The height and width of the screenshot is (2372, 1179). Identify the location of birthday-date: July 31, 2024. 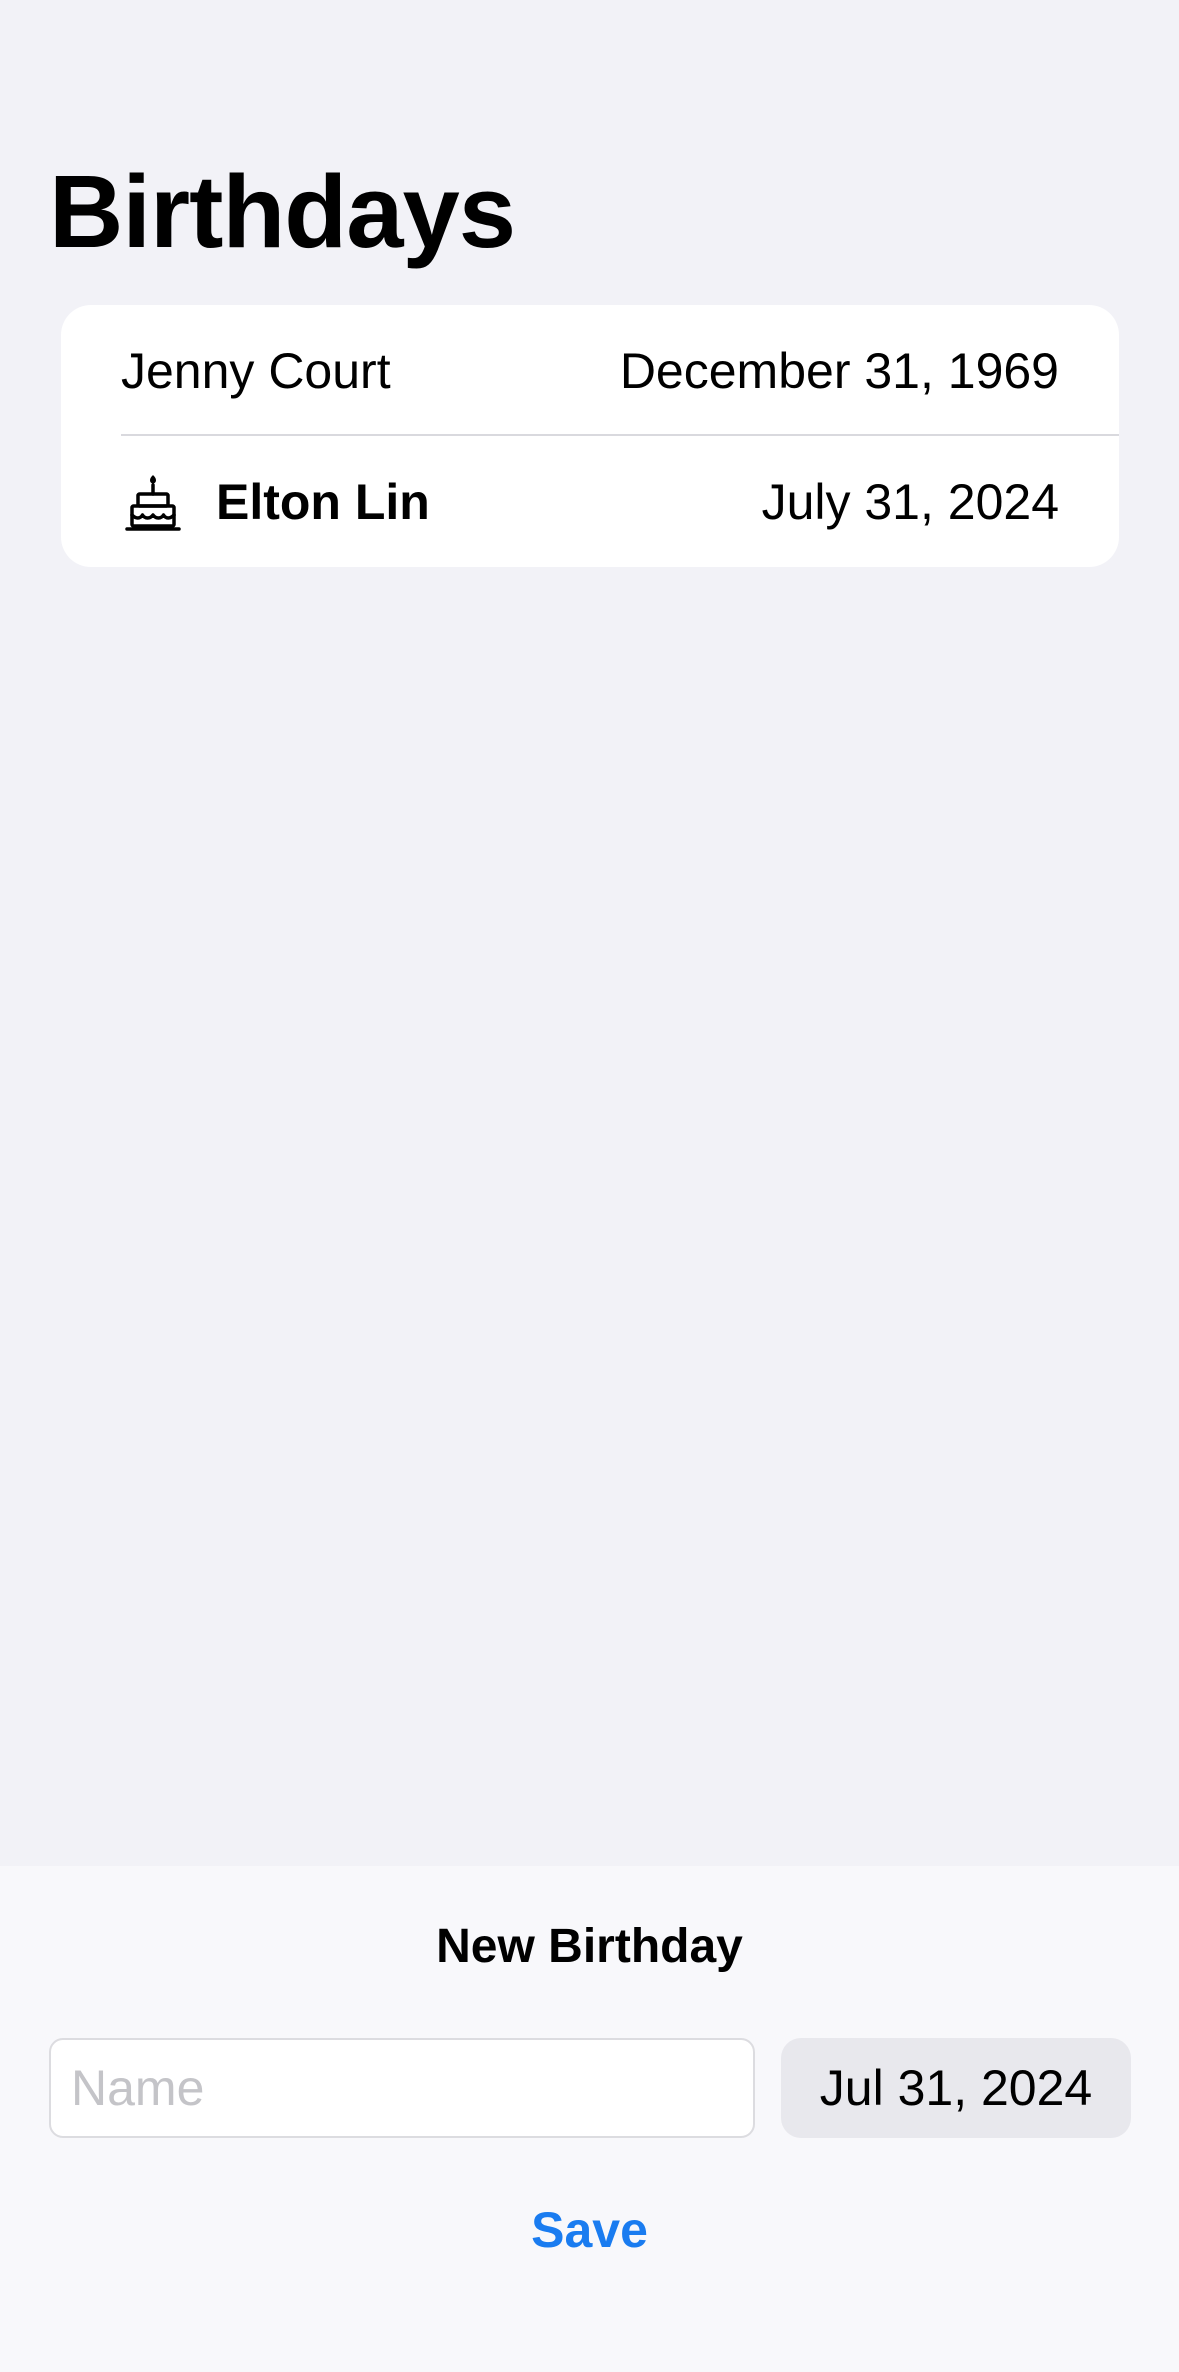
(910, 501).